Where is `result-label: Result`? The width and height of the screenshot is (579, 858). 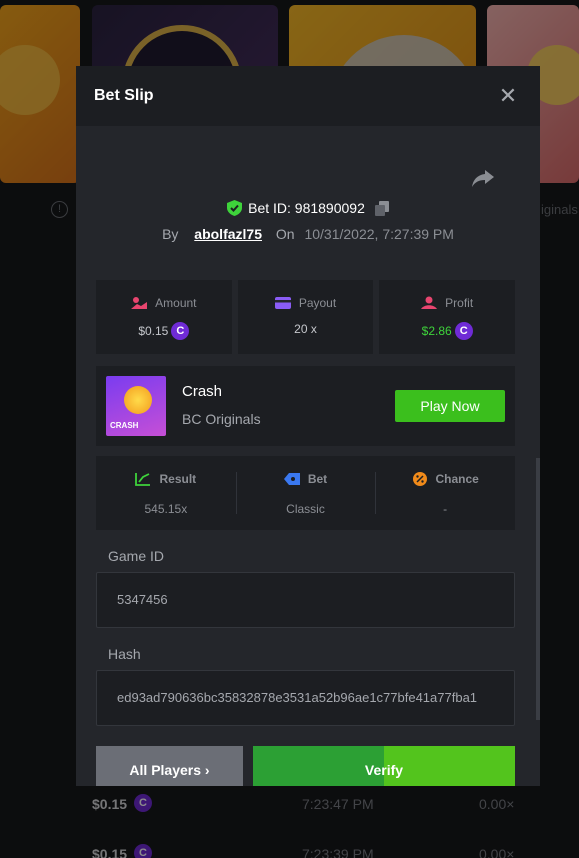 result-label: Result is located at coordinates (178, 479).